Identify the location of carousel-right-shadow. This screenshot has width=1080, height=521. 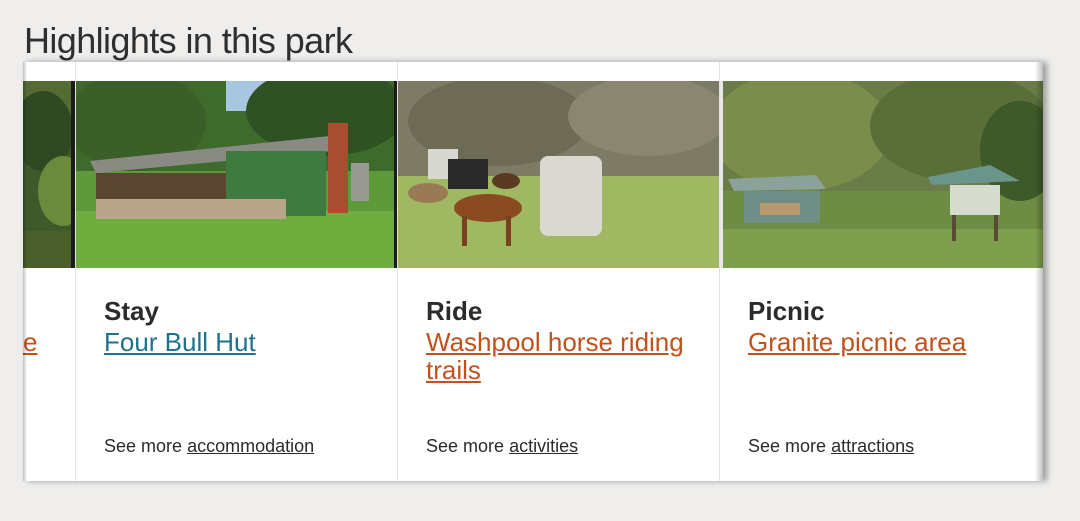
(1039, 271).